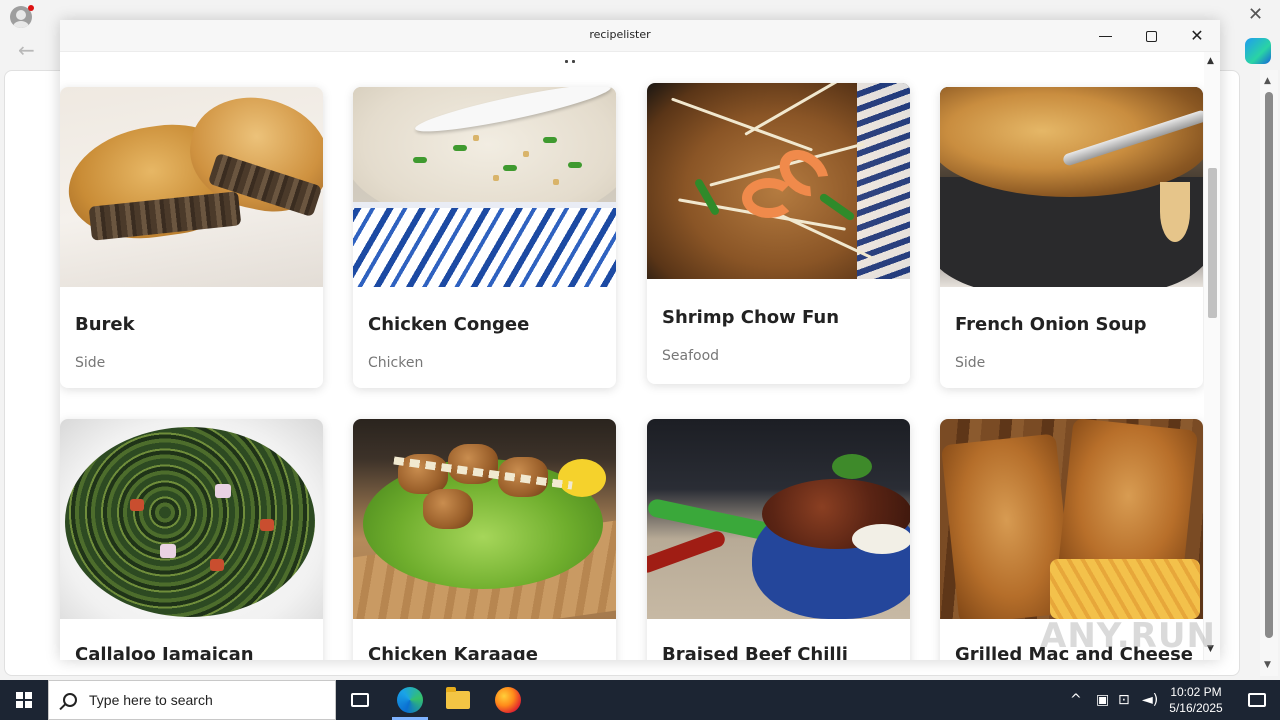  What do you see at coordinates (1267, 665) in the screenshot?
I see `scroll-down-icon: ▼` at bounding box center [1267, 665].